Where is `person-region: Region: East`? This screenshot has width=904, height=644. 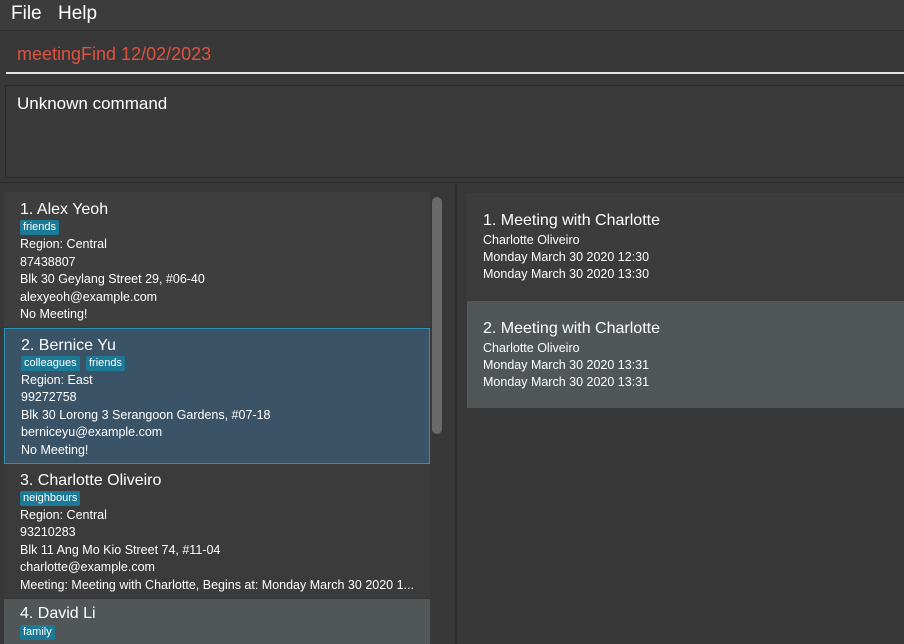 person-region: Region: East is located at coordinates (57, 380).